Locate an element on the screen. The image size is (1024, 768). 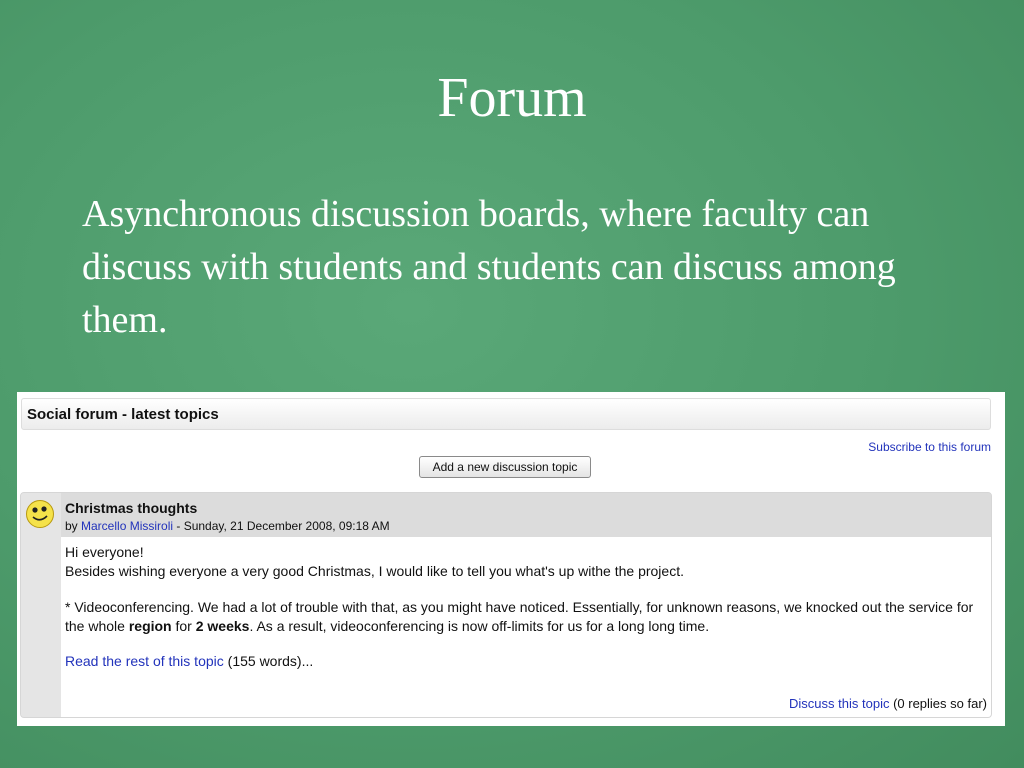
replies-count: (0 replies so far) is located at coordinates (938, 703).